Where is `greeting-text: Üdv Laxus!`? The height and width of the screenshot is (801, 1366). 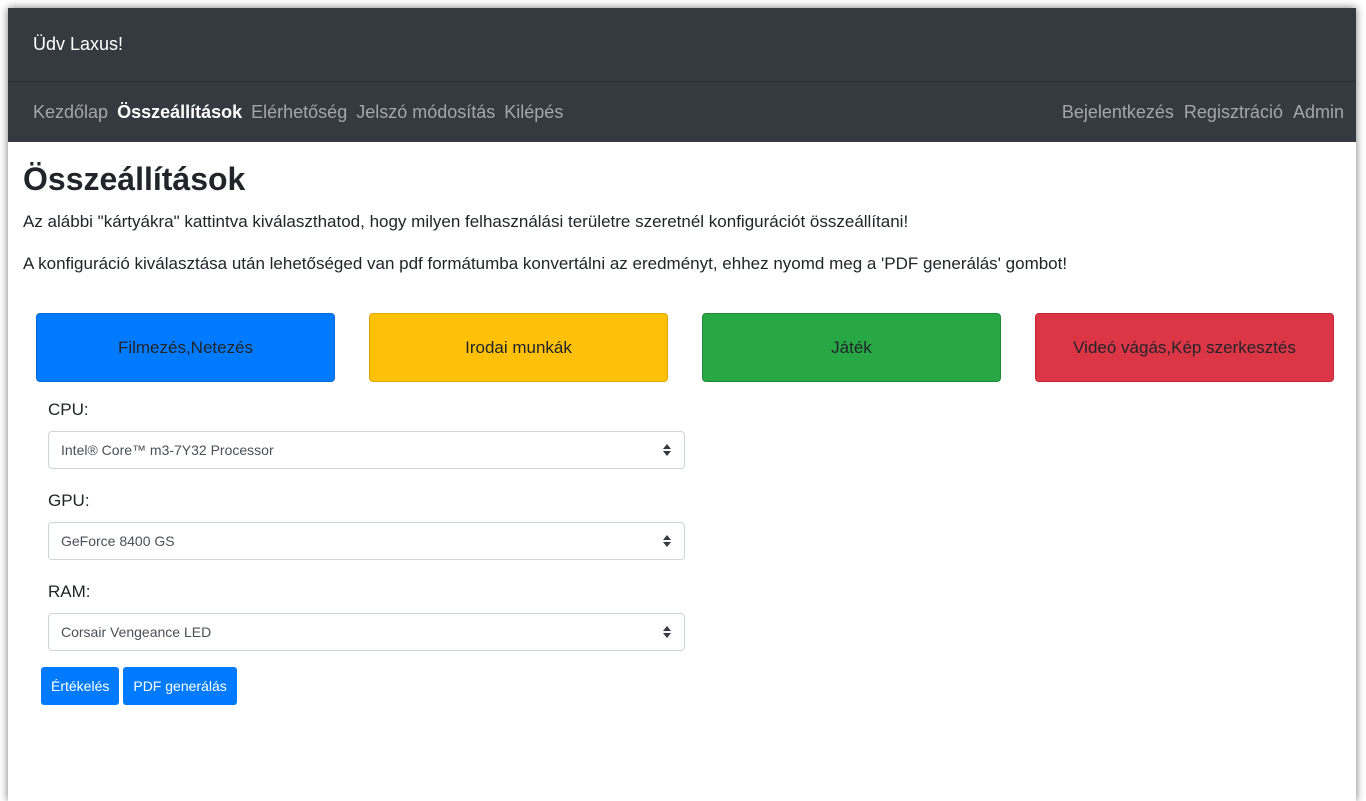
greeting-text: Üdv Laxus! is located at coordinates (78, 44).